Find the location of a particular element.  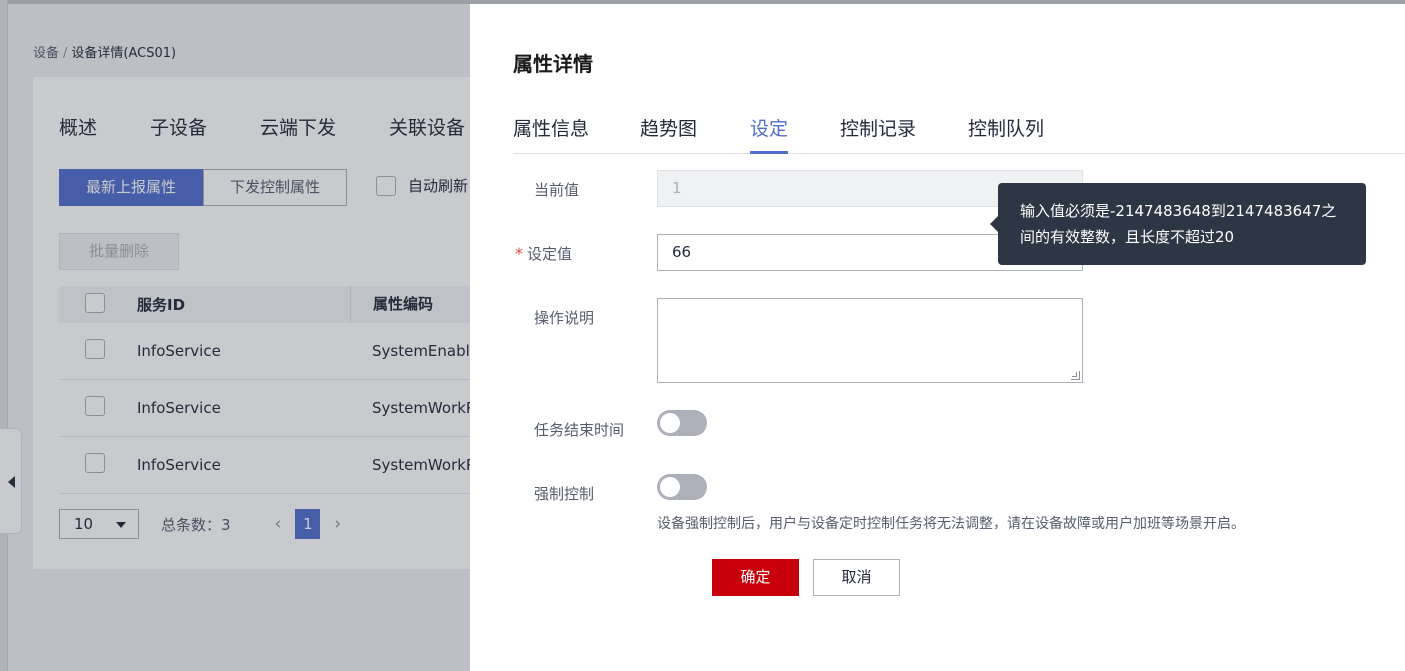

description-textarea is located at coordinates (870, 340).